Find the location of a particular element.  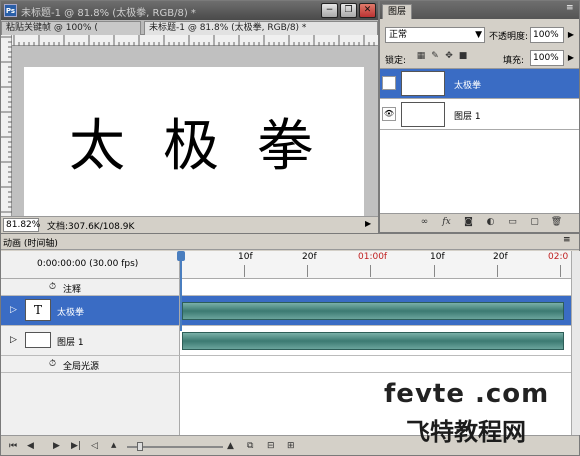

track-comments: ⏱ 注释 is located at coordinates (90, 287).